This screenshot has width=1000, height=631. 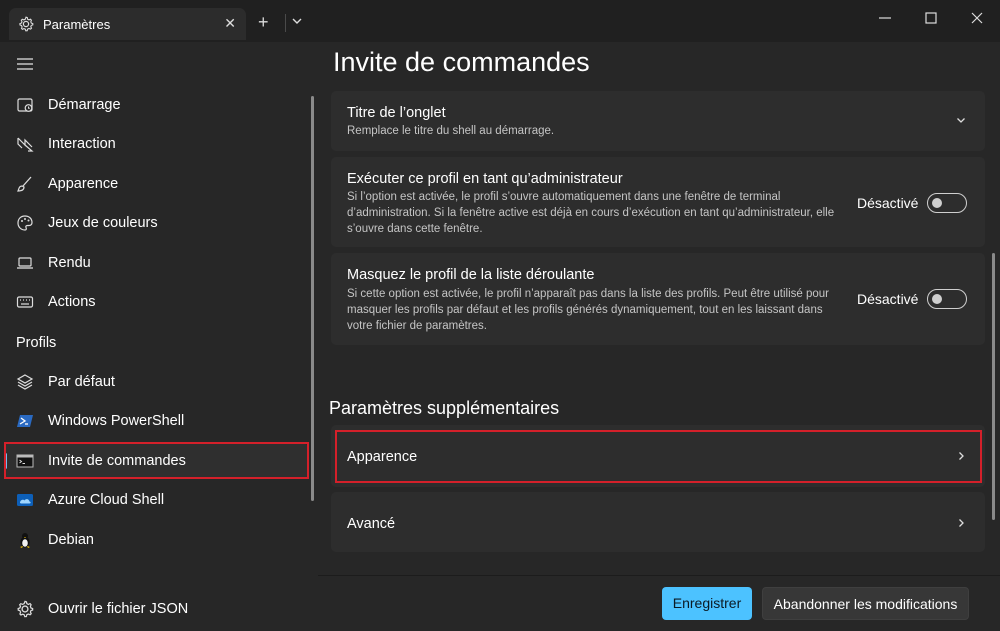 What do you see at coordinates (263, 22) in the screenshot?
I see `new-tab-button: +` at bounding box center [263, 22].